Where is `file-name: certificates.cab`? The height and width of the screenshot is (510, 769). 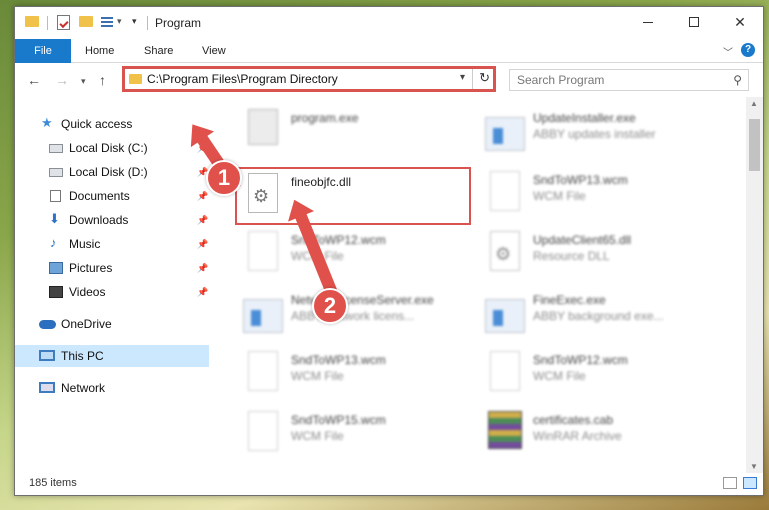 file-name: certificates.cab is located at coordinates (573, 420).